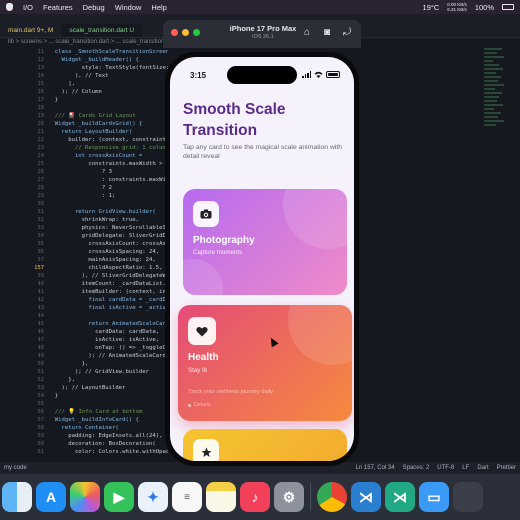  What do you see at coordinates (15, 468) in the screenshot?
I see `status-left: my code` at bounding box center [15, 468].